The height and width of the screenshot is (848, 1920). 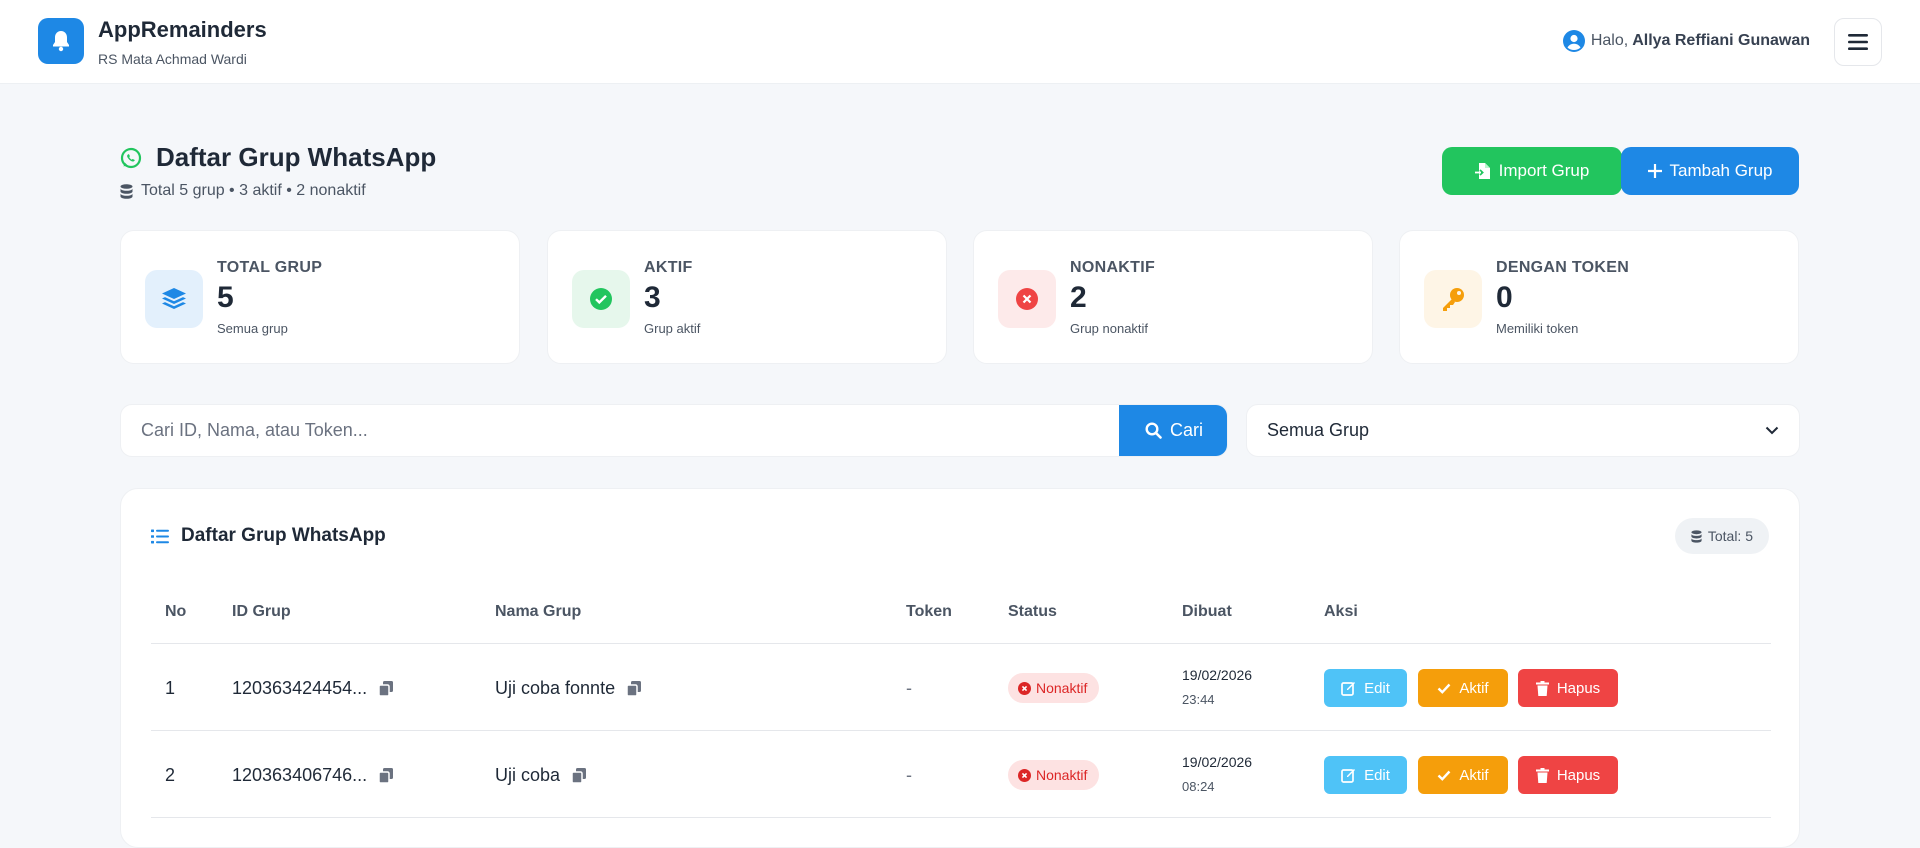 I want to click on table-title: Daftar Grup WhatsApp, so click(x=268, y=536).